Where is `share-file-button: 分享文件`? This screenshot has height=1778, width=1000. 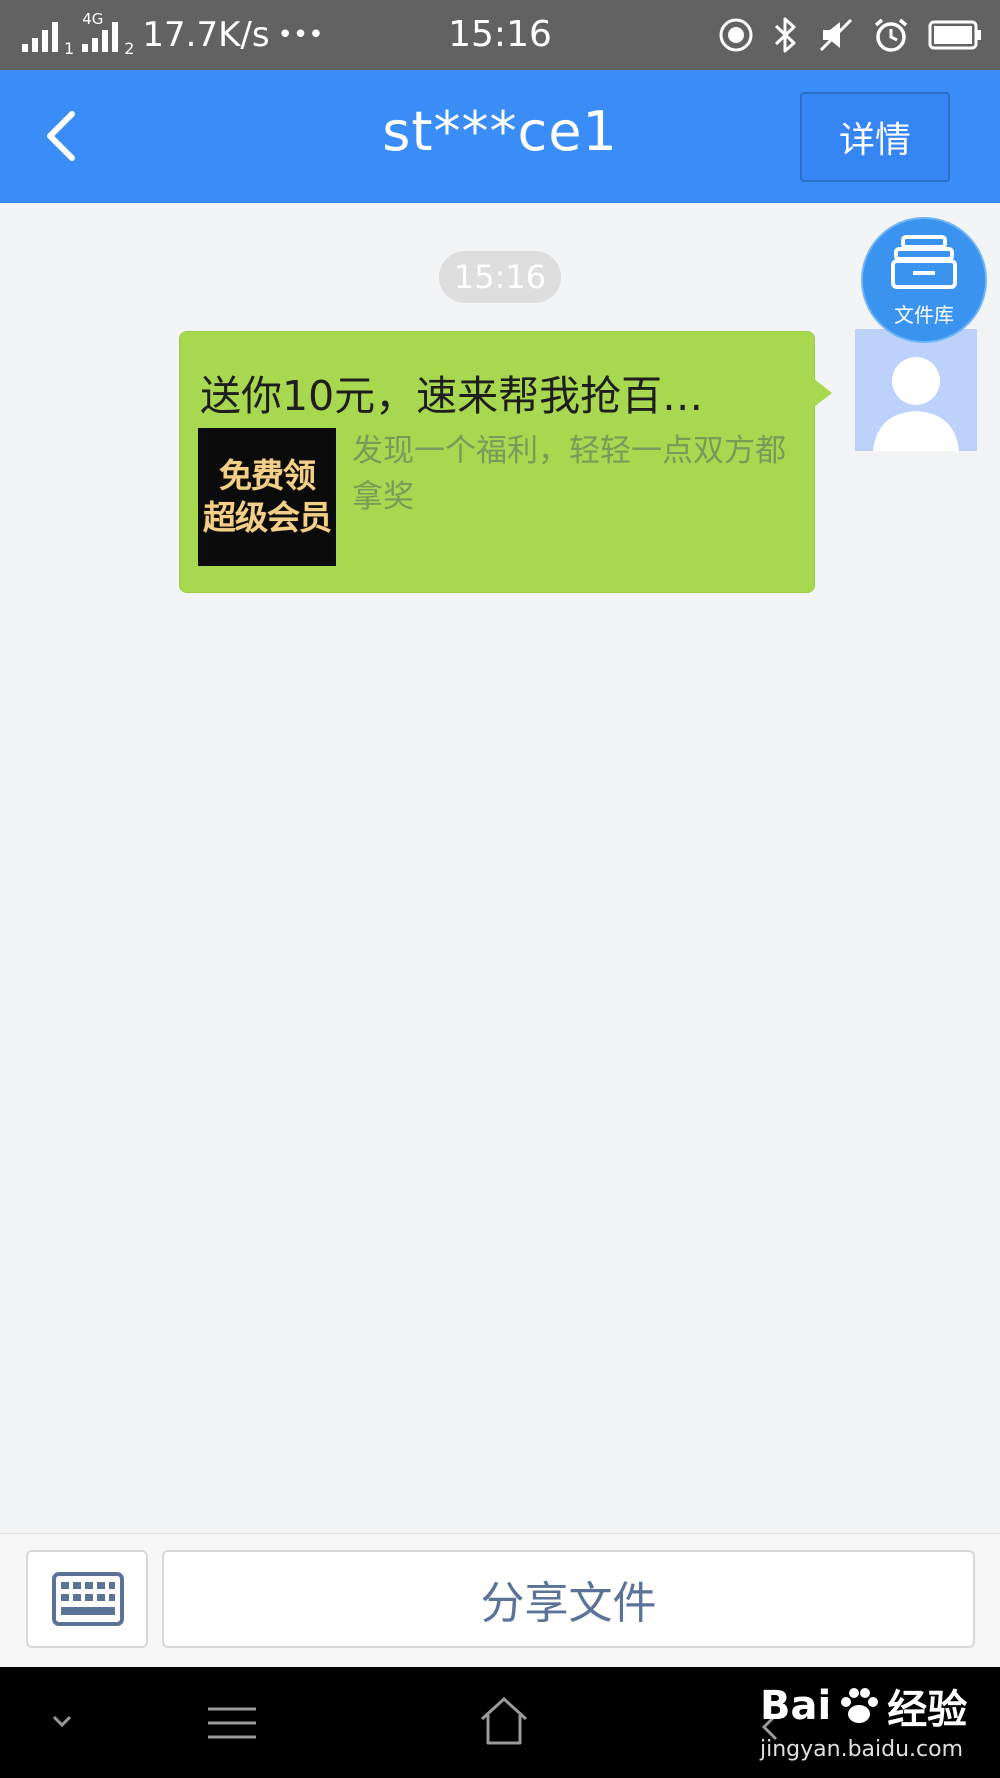
share-file-button: 分享文件 is located at coordinates (568, 1599).